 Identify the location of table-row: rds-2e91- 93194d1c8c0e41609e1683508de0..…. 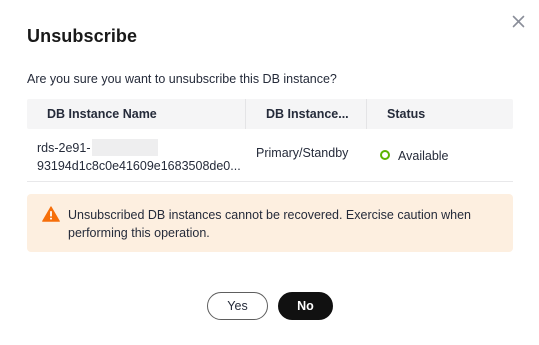
(270, 155).